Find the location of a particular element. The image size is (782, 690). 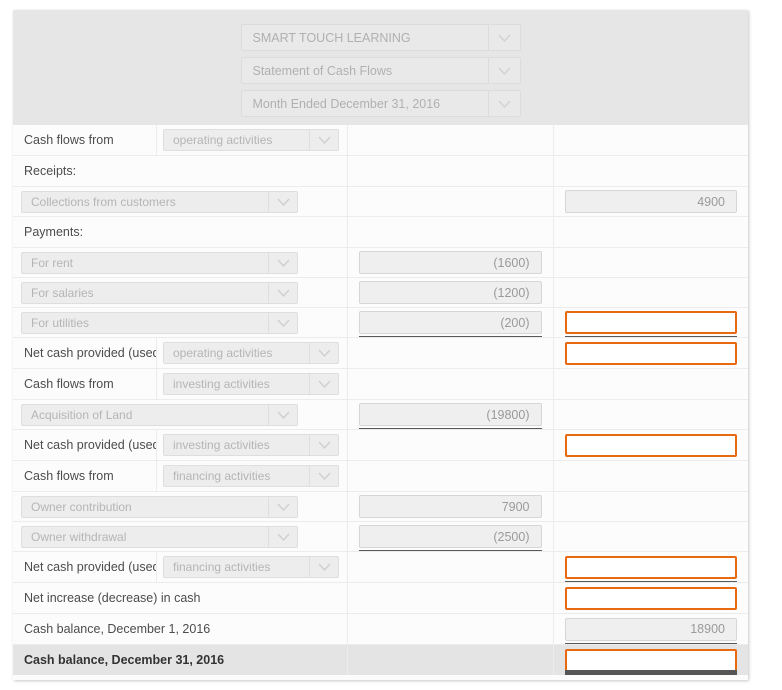

amount-input: (19800) is located at coordinates (450, 414).